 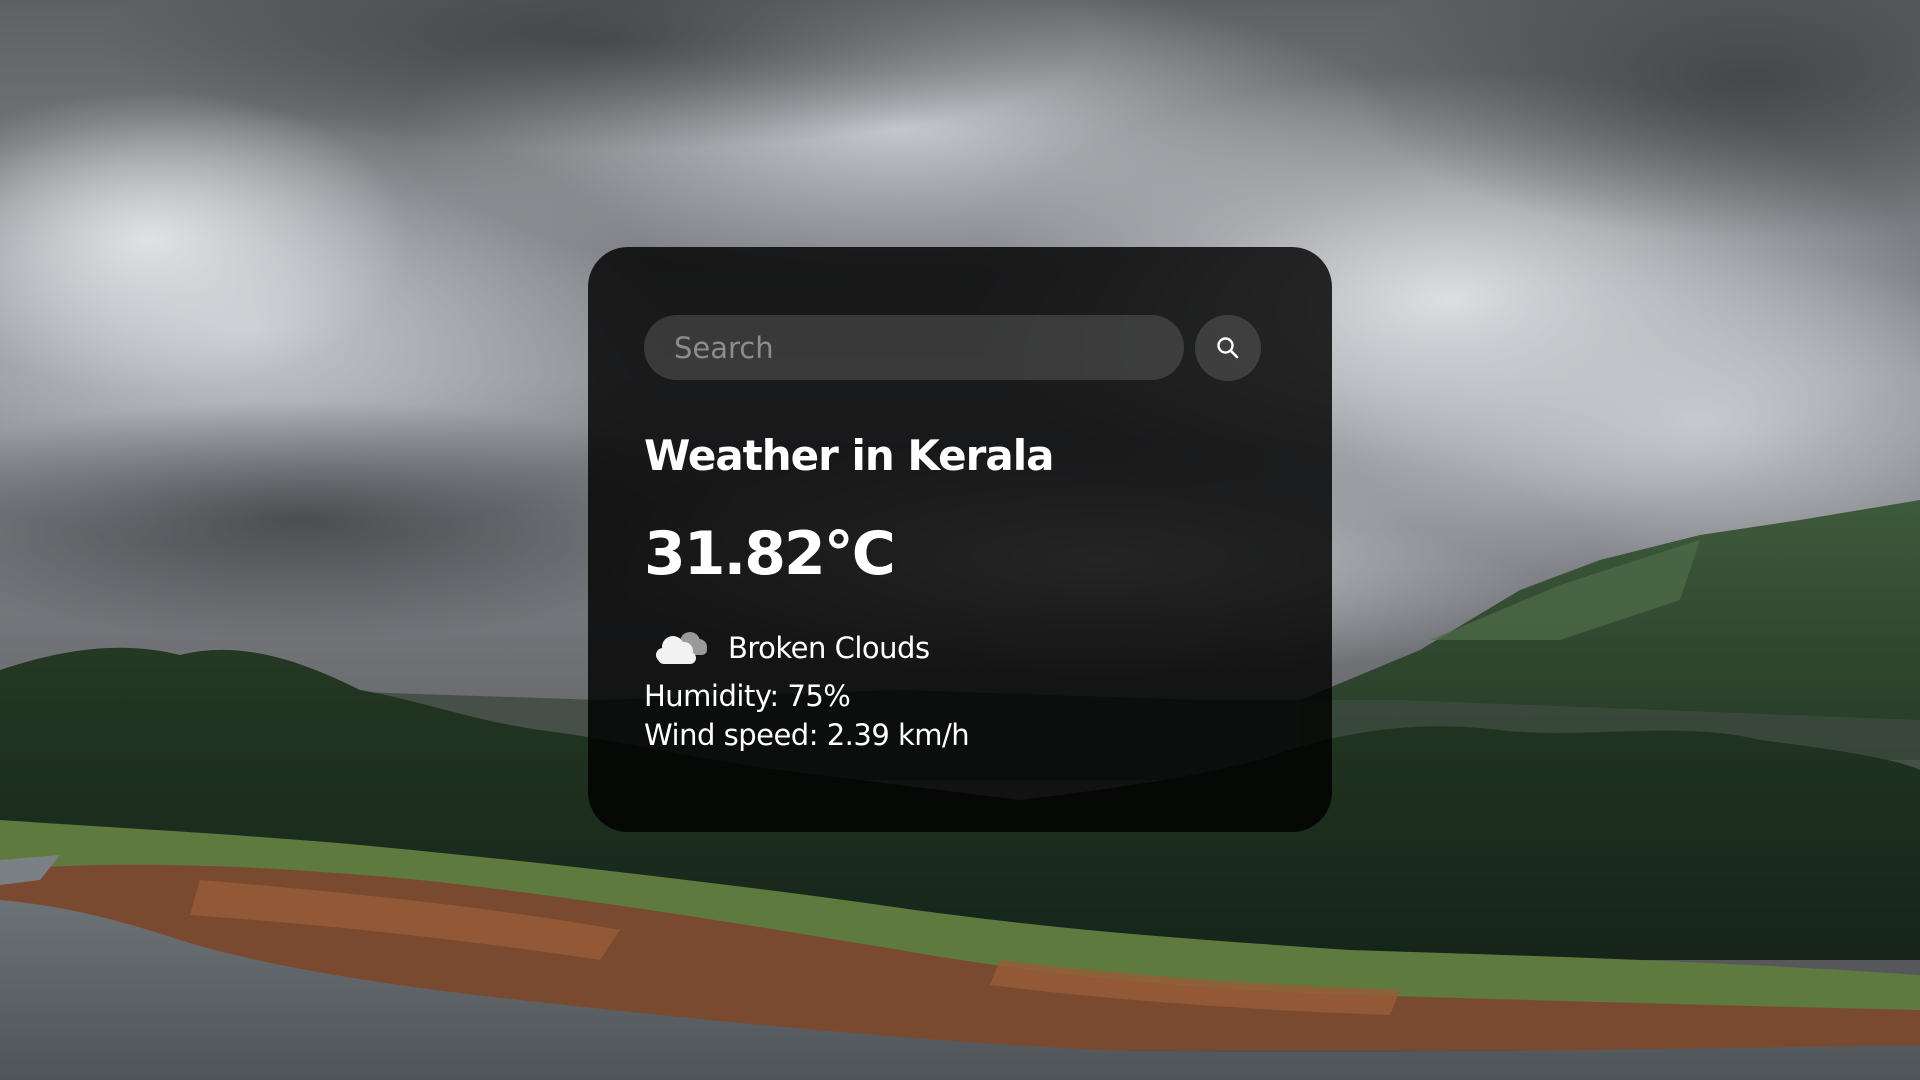 I want to click on temperature-value: 31.82°C, so click(x=770, y=554).